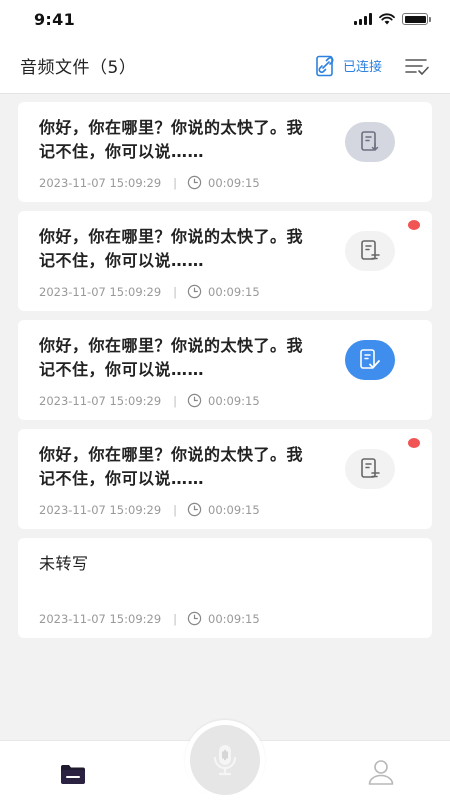  I want to click on cellular-signal-icon, so click(363, 19).